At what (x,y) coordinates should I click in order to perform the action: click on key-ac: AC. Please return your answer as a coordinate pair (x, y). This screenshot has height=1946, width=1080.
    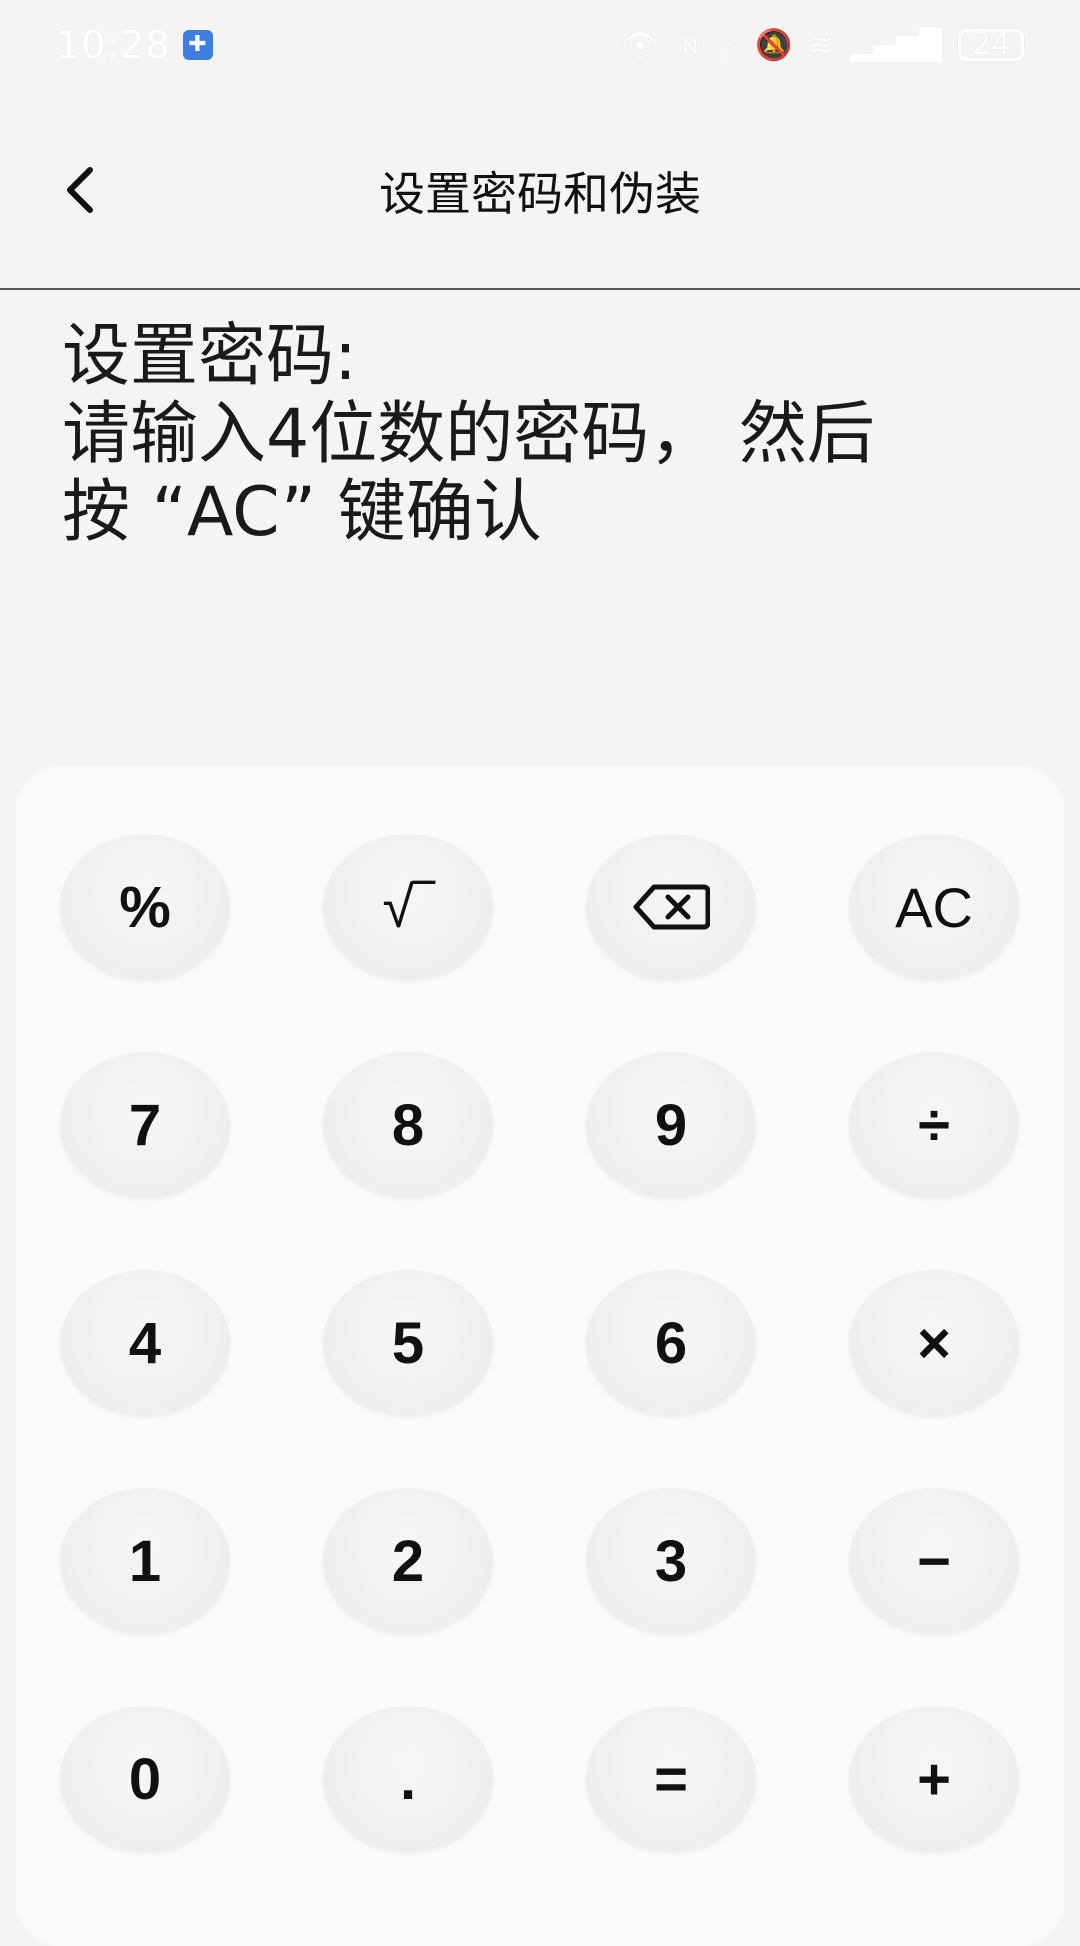
    Looking at the image, I should click on (934, 907).